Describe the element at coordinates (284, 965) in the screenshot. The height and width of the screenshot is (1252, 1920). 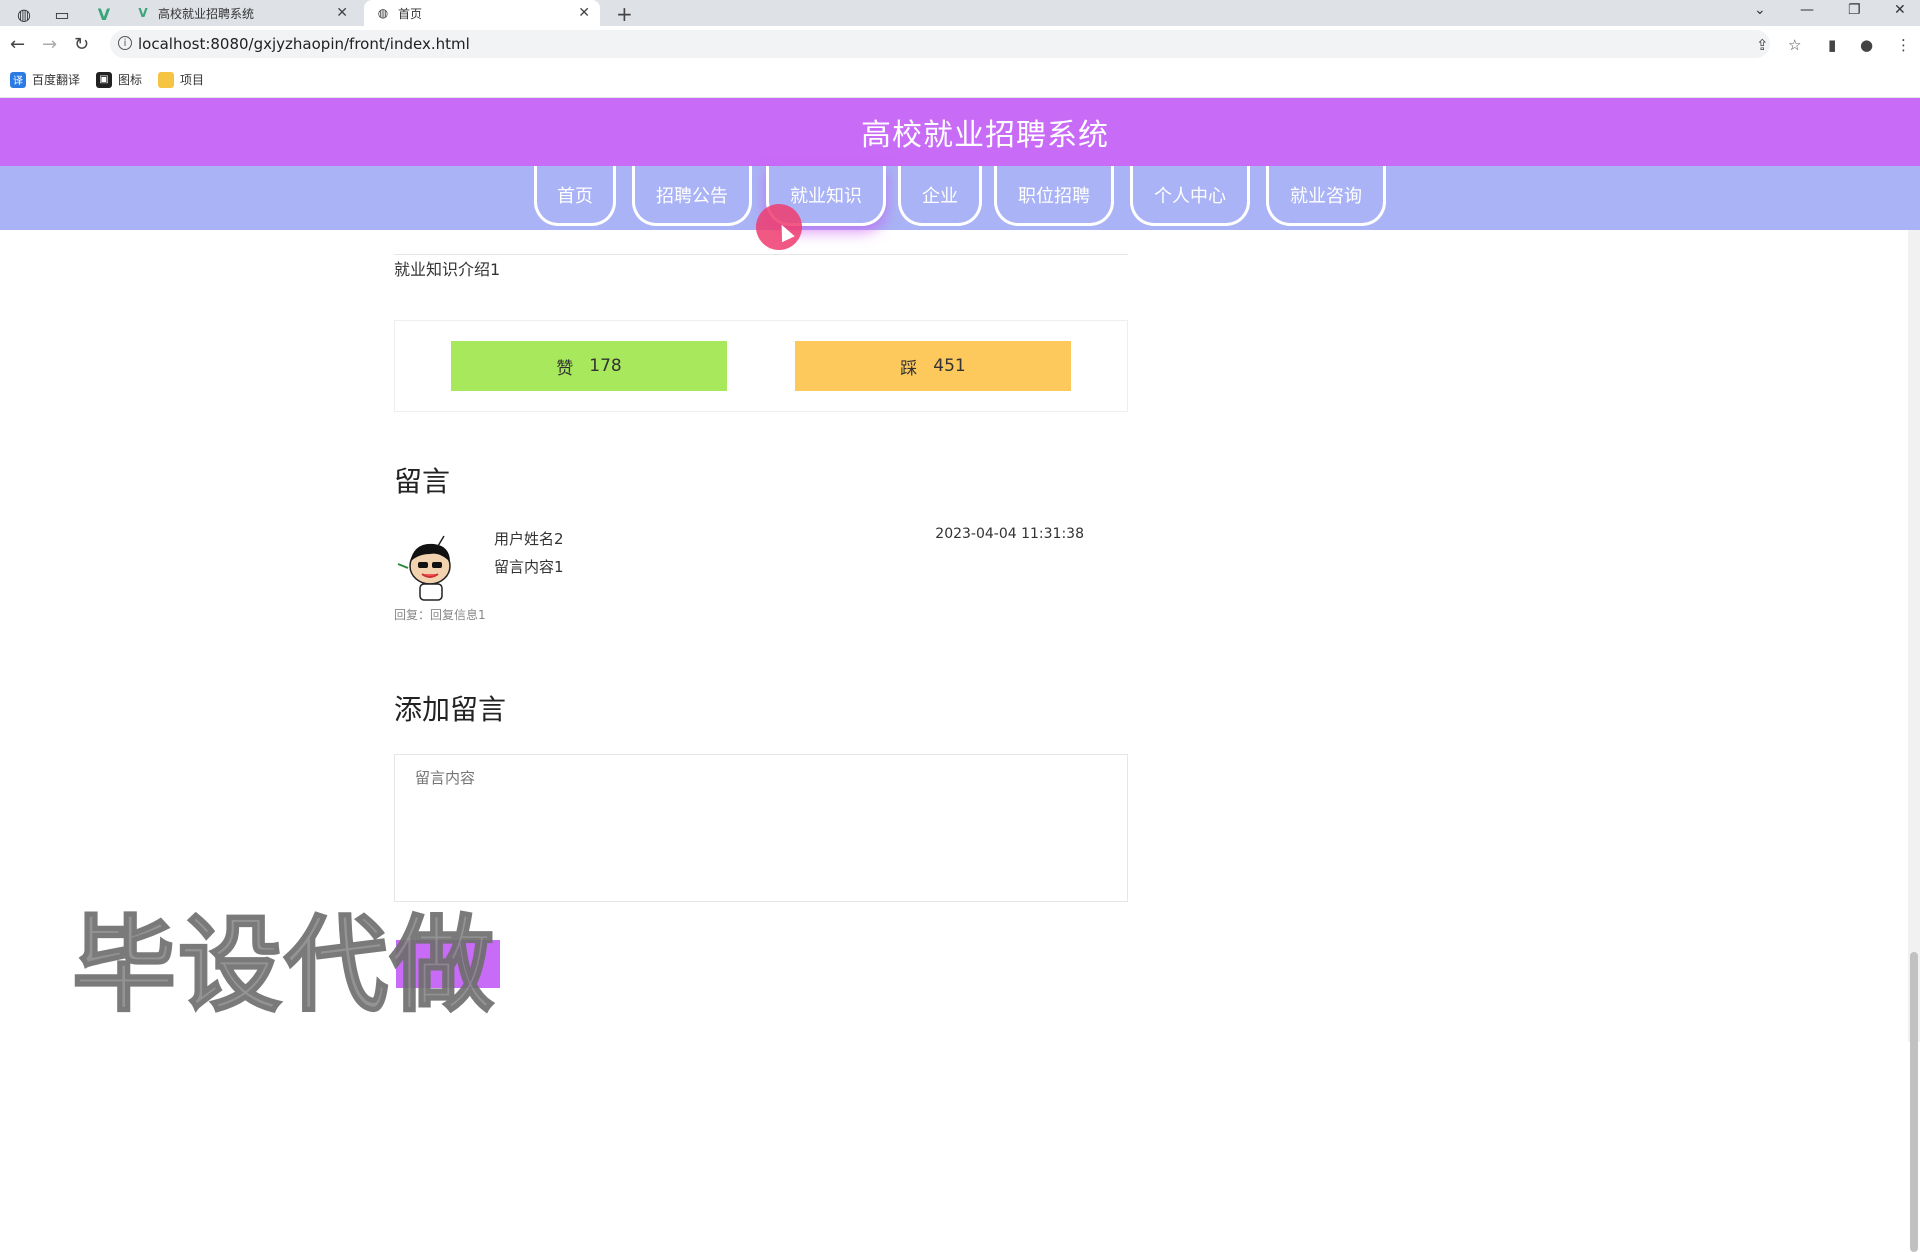
I see `watermark: 毕设代做` at that location.